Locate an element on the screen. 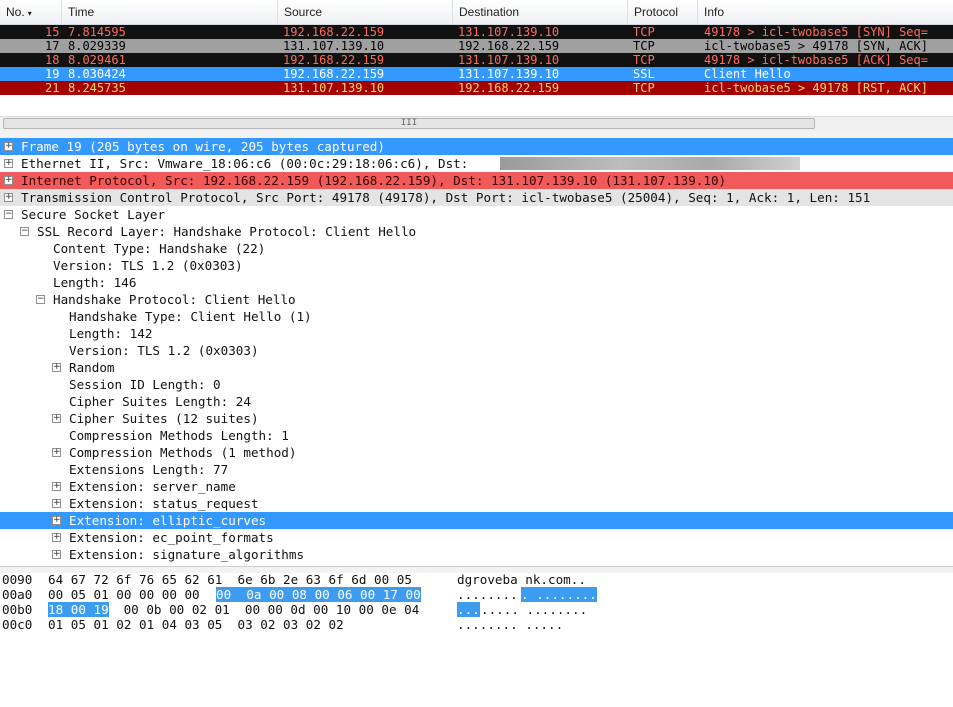 The height and width of the screenshot is (707, 953). horizontal-scrollbar: III is located at coordinates (476, 123).